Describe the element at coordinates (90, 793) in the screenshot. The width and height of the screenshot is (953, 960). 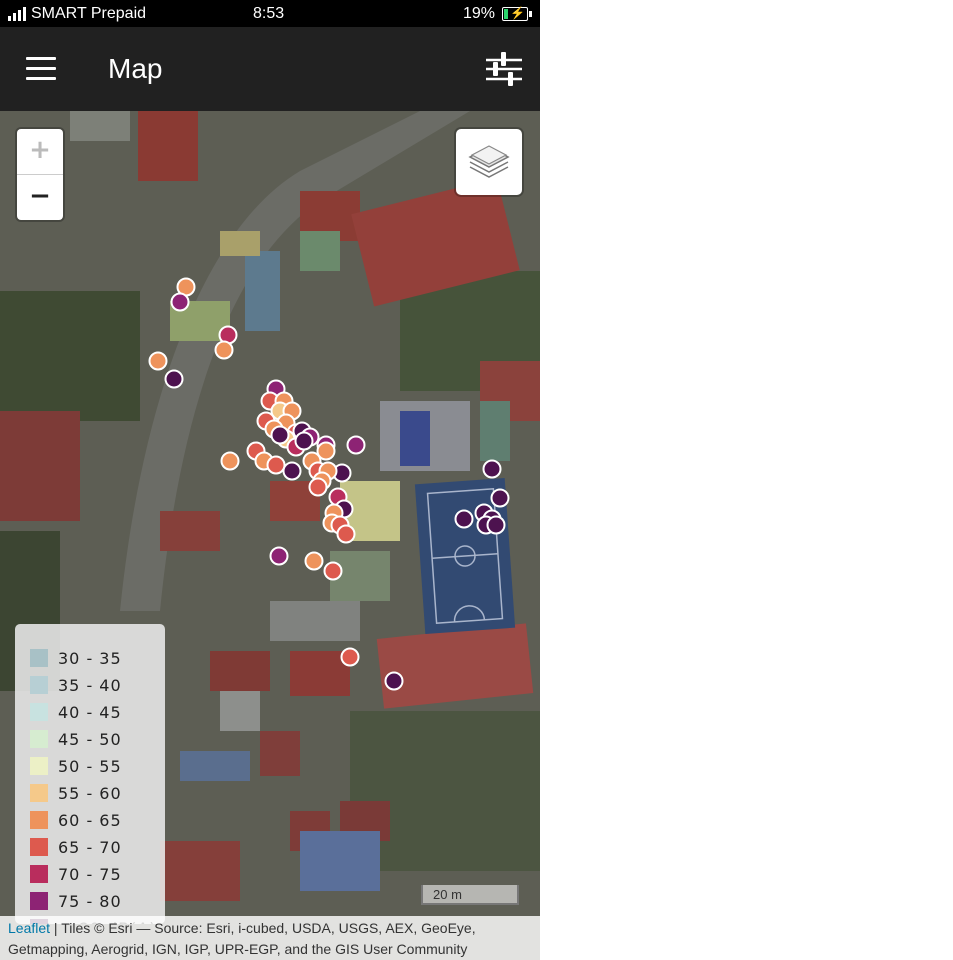
I see `legend-label: 55 - 60` at that location.